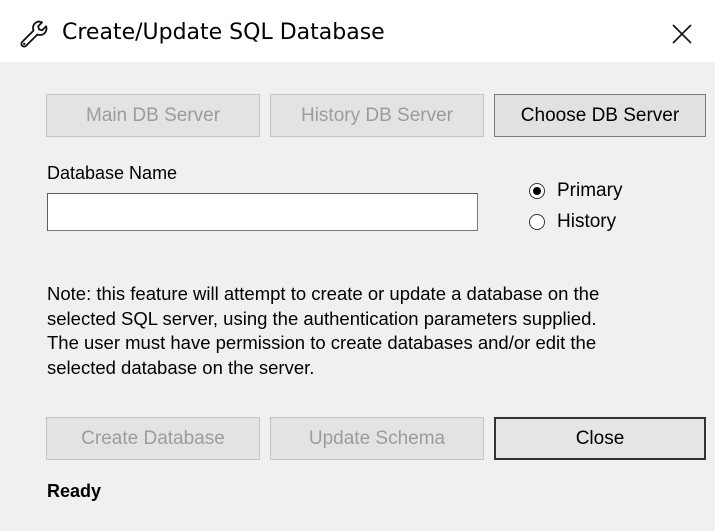  I want to click on update-schema-button: Update Schema, so click(377, 438).